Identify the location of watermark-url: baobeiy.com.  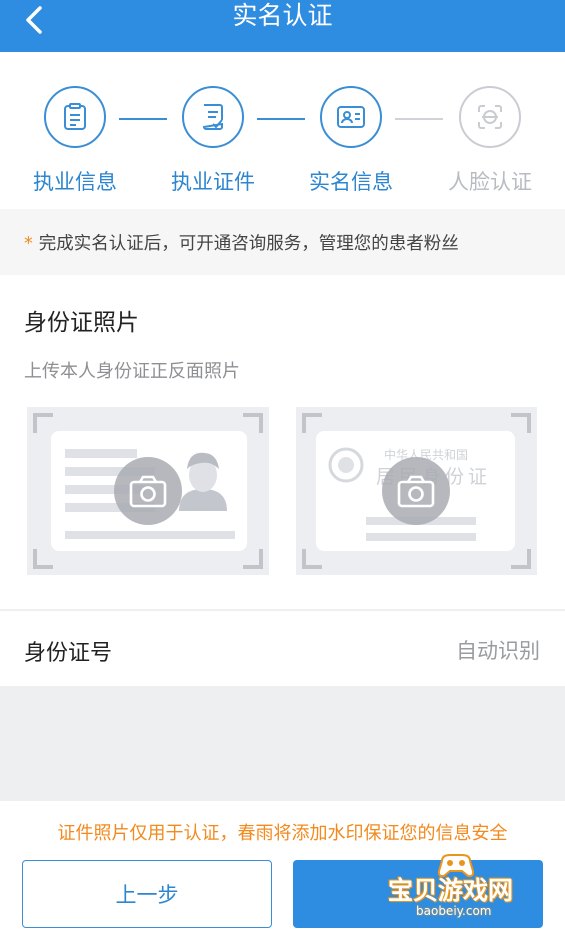
(454, 911).